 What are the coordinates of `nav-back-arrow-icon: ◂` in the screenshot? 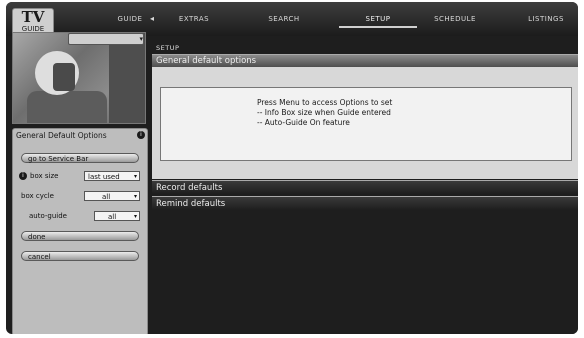 It's located at (152, 19).